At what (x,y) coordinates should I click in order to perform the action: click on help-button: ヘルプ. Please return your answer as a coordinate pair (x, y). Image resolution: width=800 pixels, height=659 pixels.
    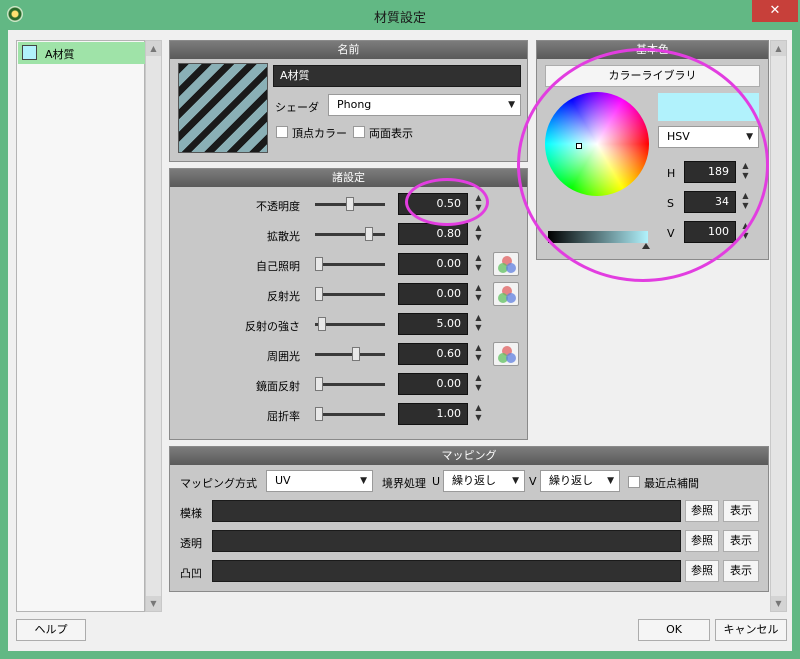
    Looking at the image, I should click on (51, 630).